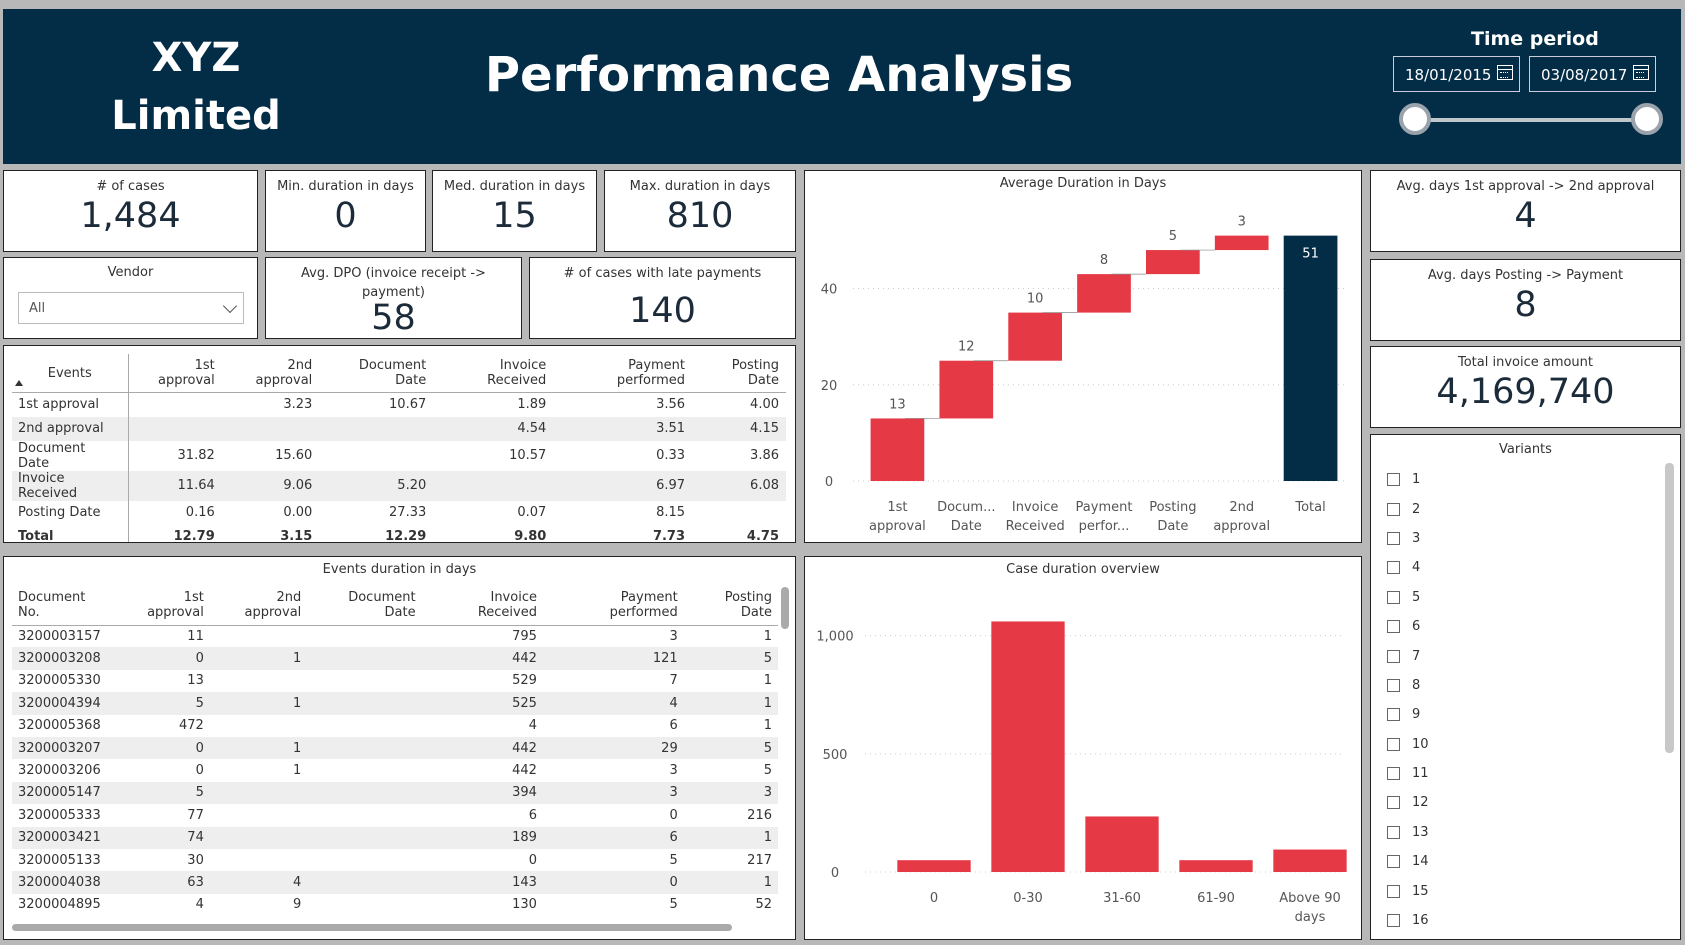 Image resolution: width=1685 pixels, height=945 pixels. I want to click on variant-option: 15, so click(1408, 890).